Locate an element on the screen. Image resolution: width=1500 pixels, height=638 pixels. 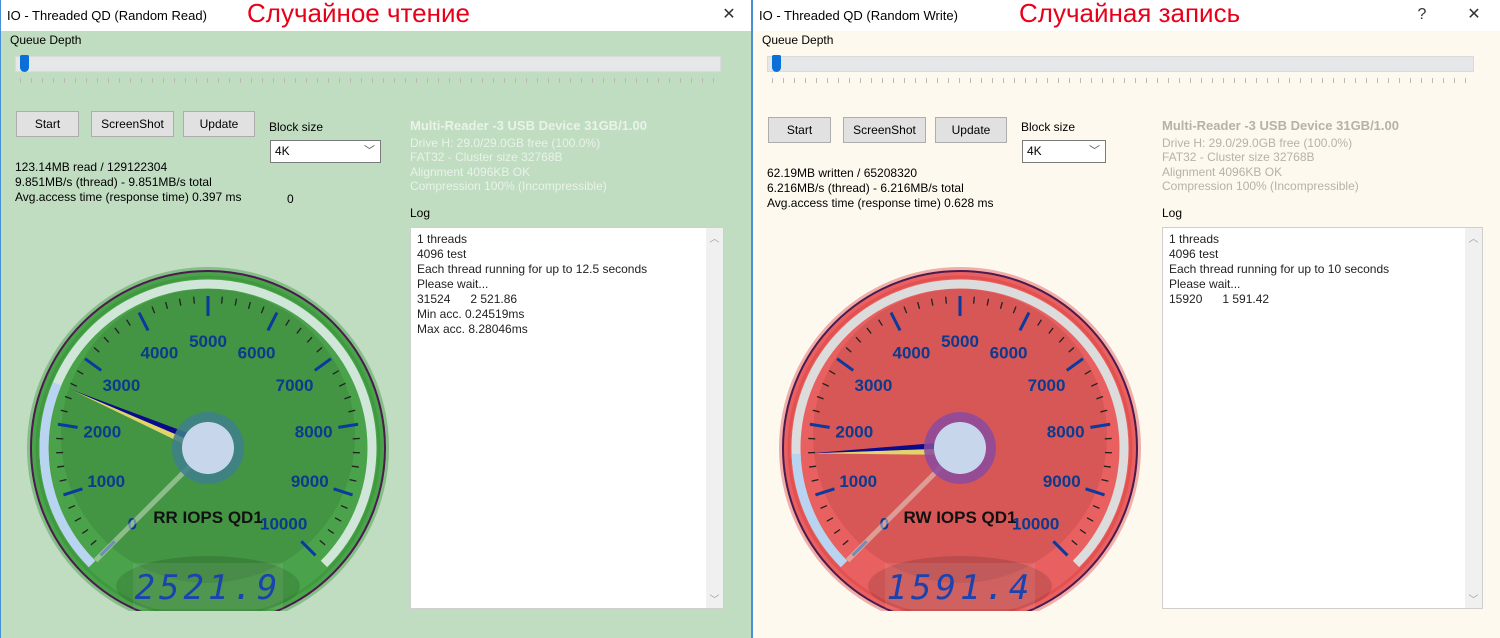
readout-value: 2521.9 is located at coordinates (208, 588).